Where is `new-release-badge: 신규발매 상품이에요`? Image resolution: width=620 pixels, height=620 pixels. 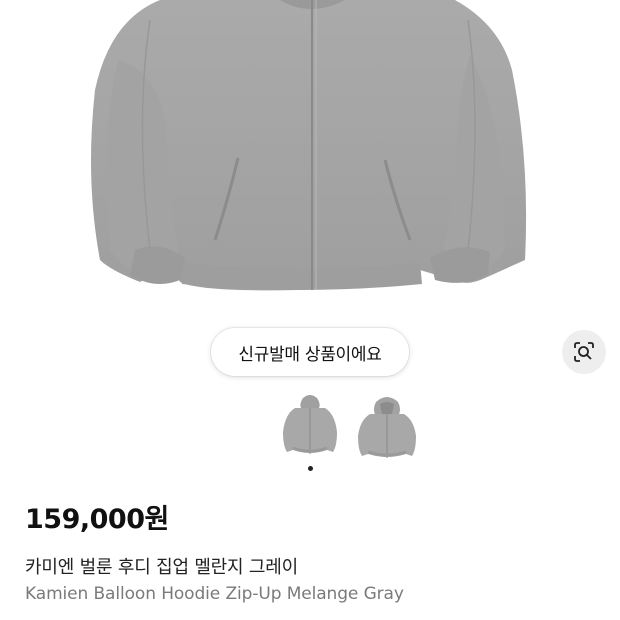 new-release-badge: 신규발매 상품이에요 is located at coordinates (310, 352).